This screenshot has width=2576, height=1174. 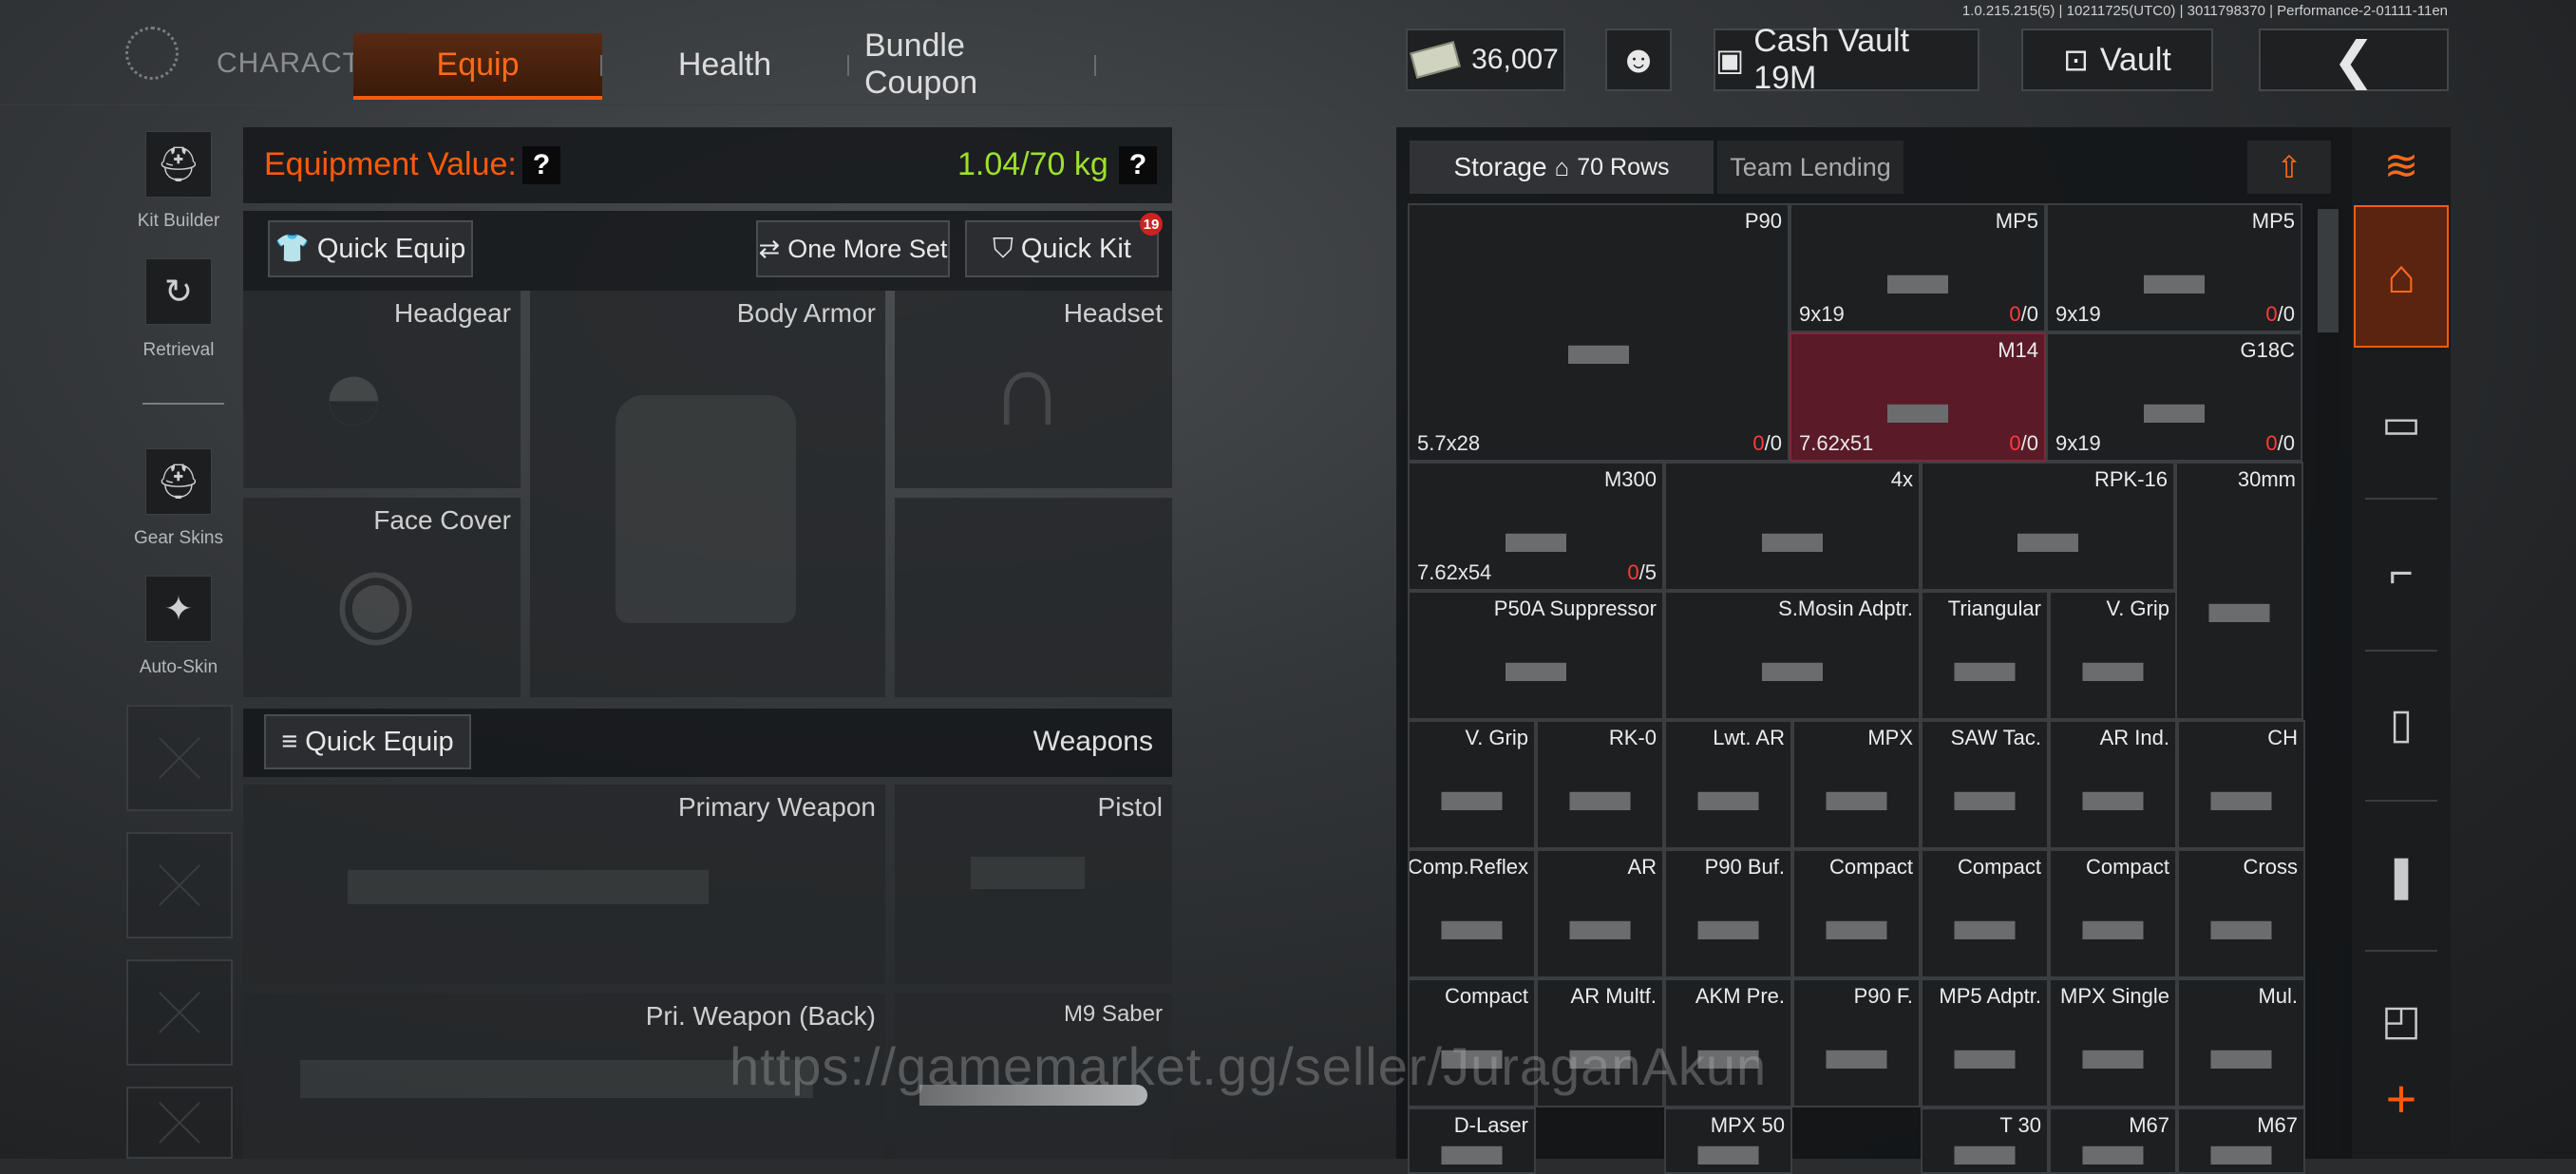 I want to click on storage-item: ▬ T 30, so click(x=1985, y=1141).